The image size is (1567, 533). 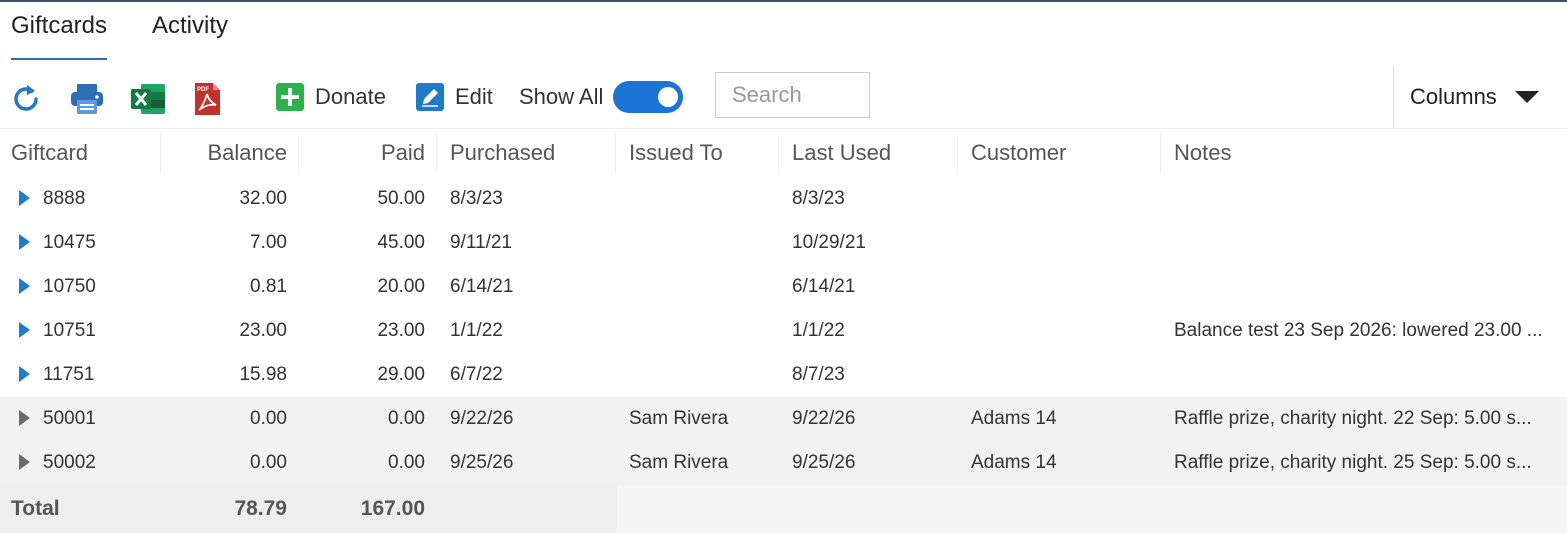 I want to click on header-purchased: Purchased, so click(x=530, y=153).